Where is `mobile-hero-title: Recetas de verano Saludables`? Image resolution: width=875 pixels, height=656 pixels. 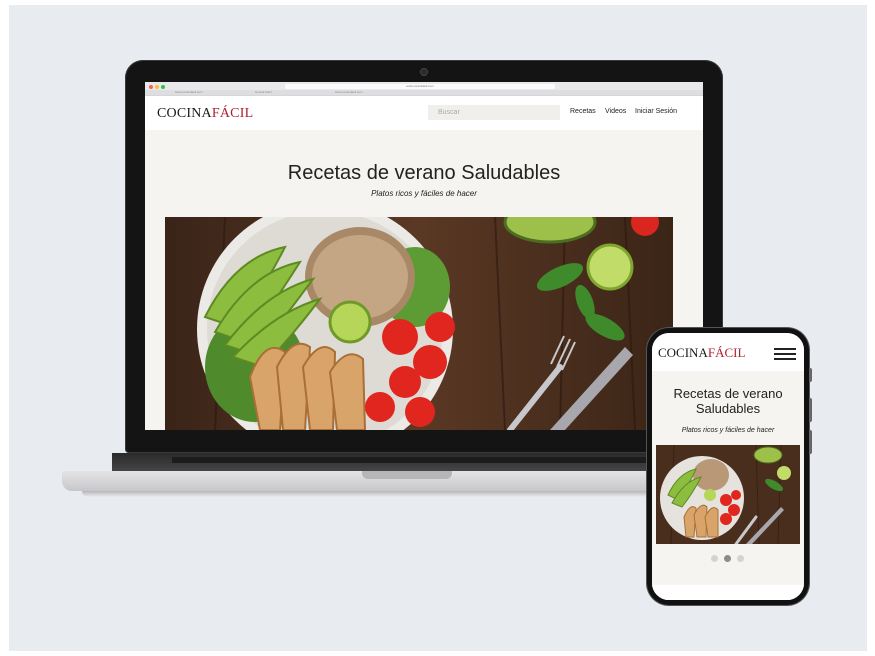 mobile-hero-title: Recetas de verano Saludables is located at coordinates (728, 401).